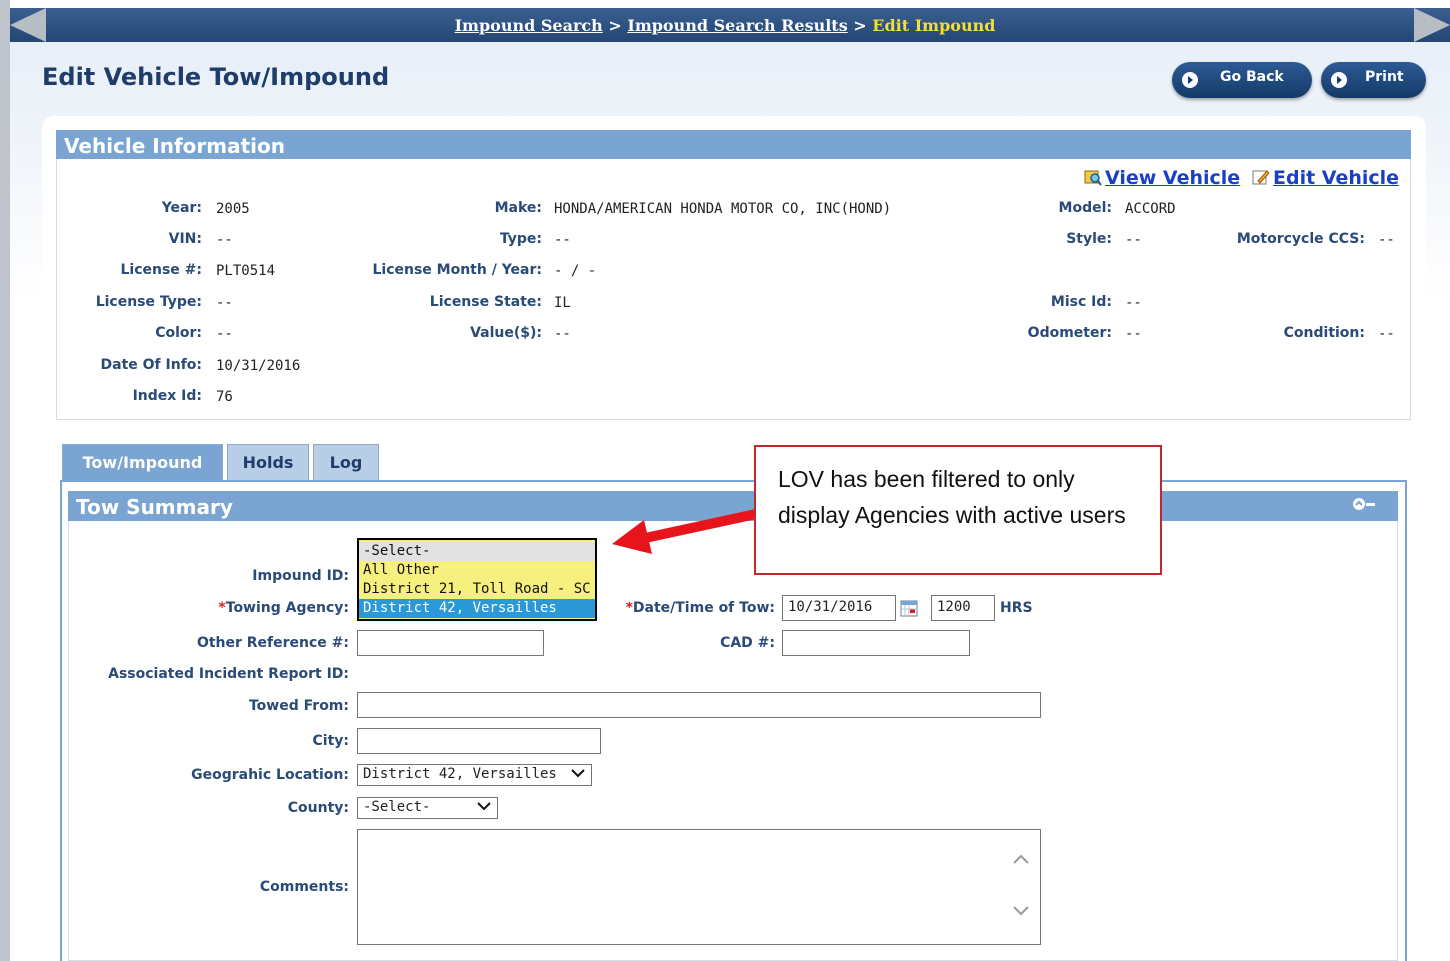 This screenshot has height=961, width=1450. Describe the element at coordinates (1324, 333) in the screenshot. I see `condition-label: Condition:` at that location.